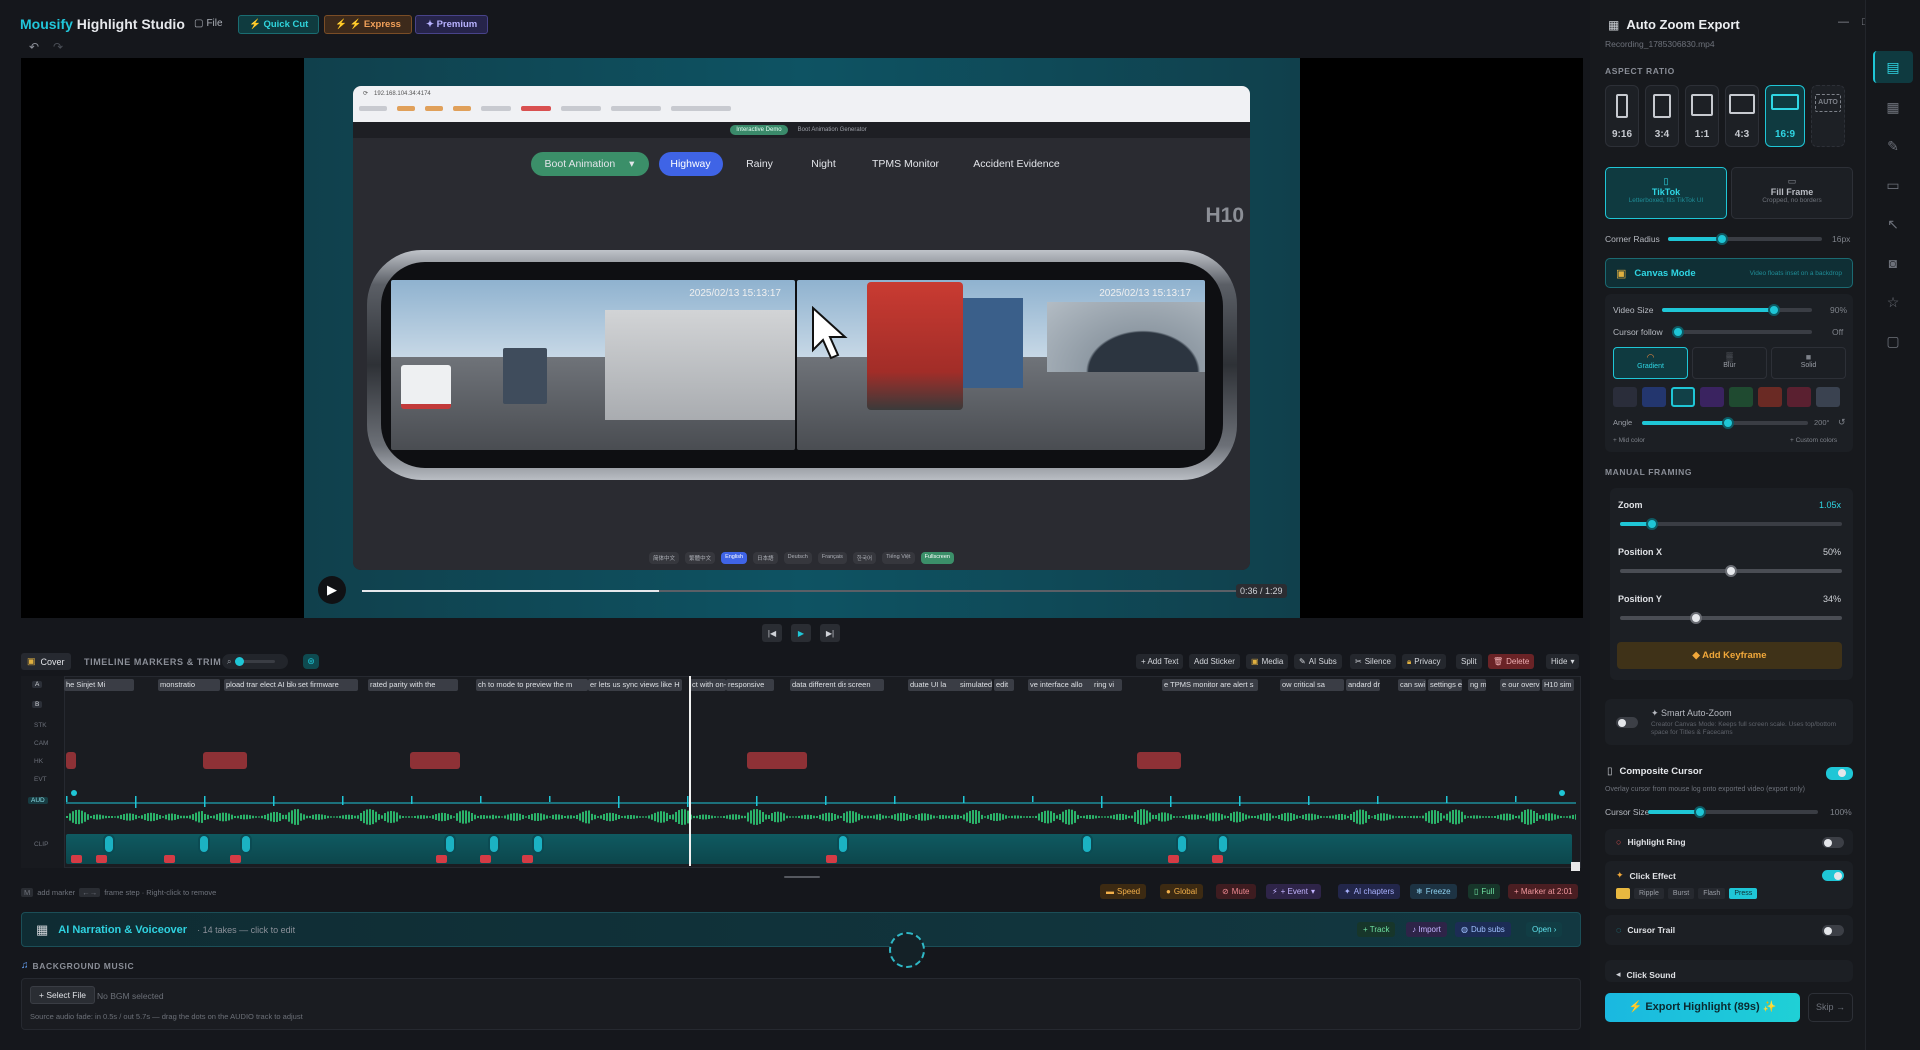 Image resolution: width=1920 pixels, height=1050 pixels. What do you see at coordinates (1893, 185) in the screenshot?
I see `video-icon: ▭` at bounding box center [1893, 185].